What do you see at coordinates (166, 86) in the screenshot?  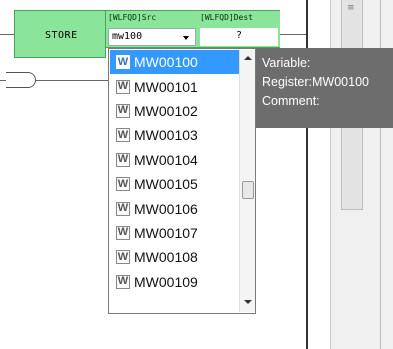 I see `register-list-item-label: MW00101` at bounding box center [166, 86].